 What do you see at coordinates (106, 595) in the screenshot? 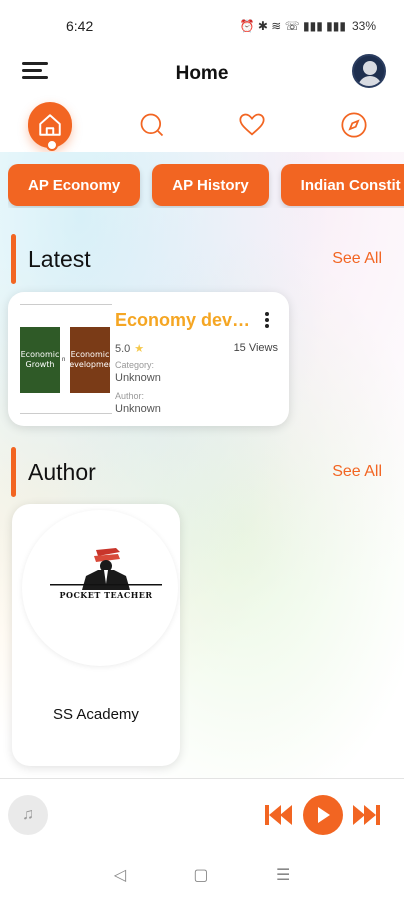
I see `logo-text: POCKET TEACHER` at bounding box center [106, 595].